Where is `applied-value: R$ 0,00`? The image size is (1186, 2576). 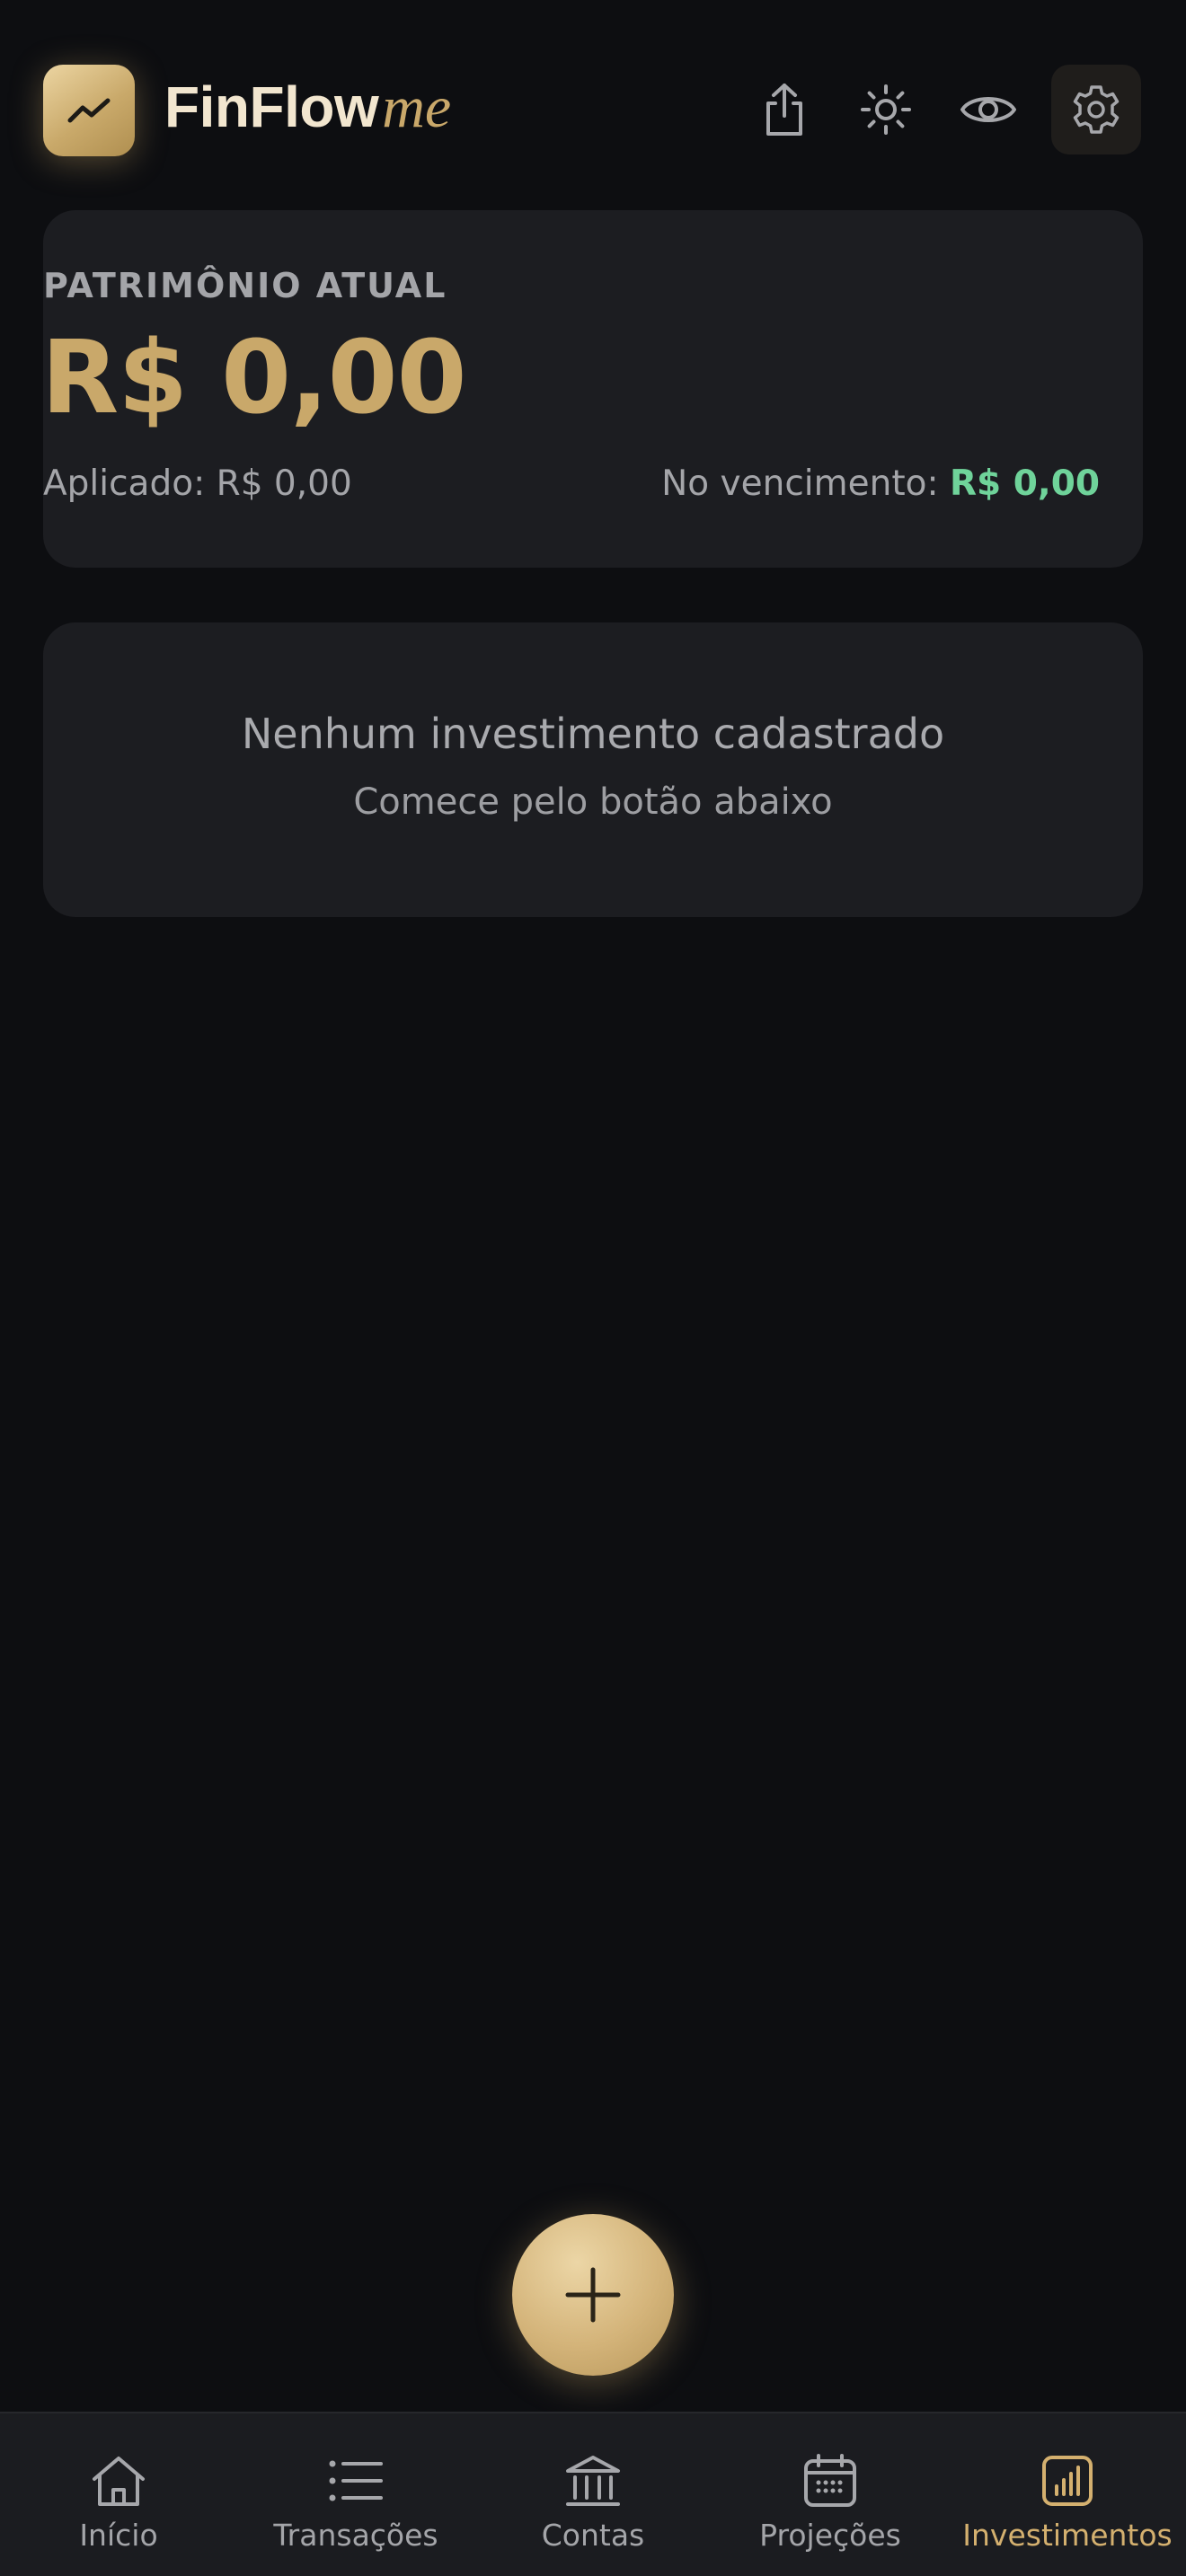
applied-value: R$ 0,00 is located at coordinates (284, 483).